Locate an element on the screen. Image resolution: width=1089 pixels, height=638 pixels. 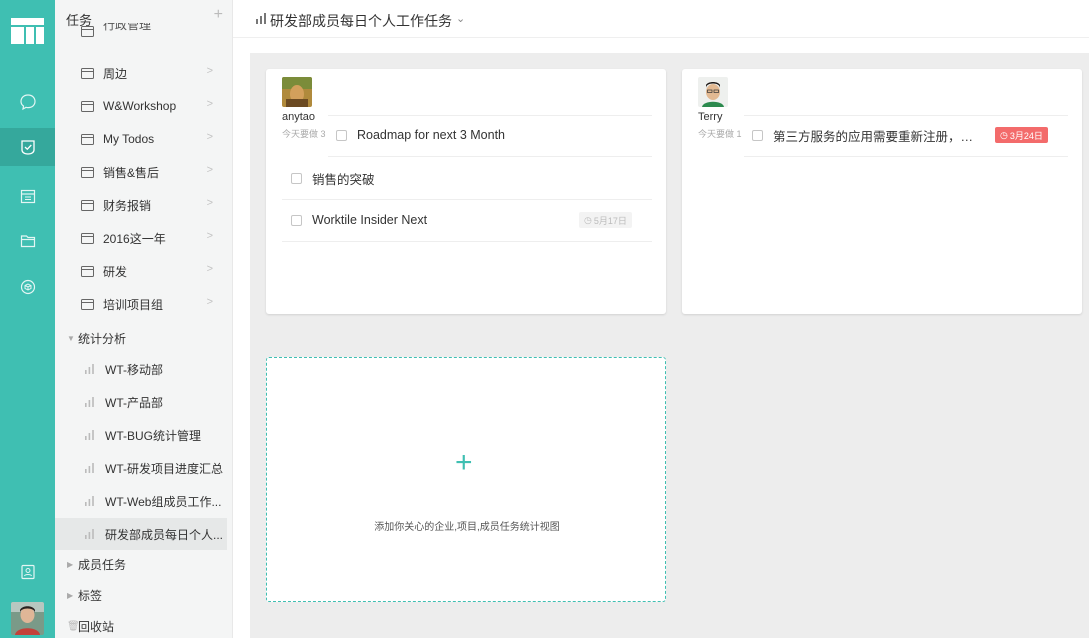
task-title: Roadmap for next 3 Month is located at coordinates (431, 135).